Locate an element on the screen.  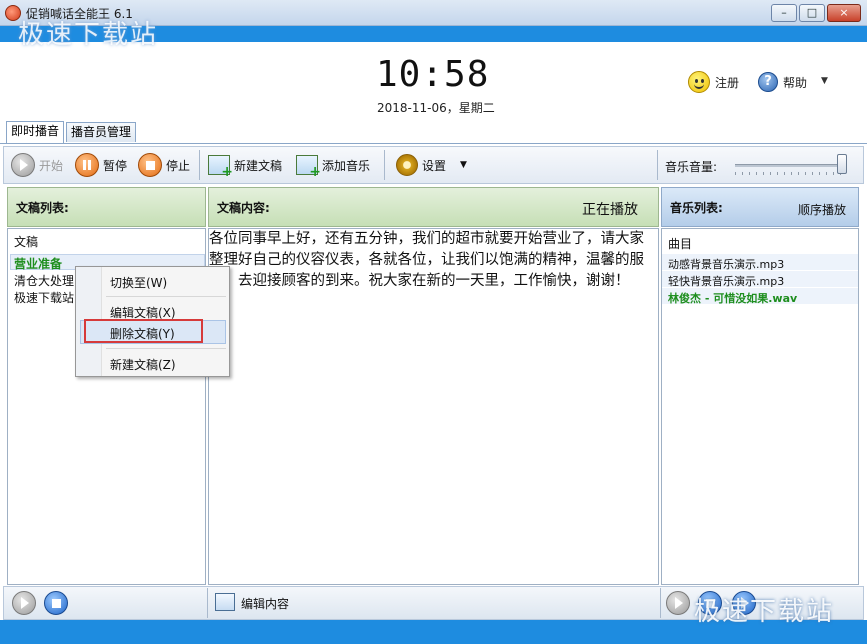
start-button: 开始 is located at coordinates (37, 165).